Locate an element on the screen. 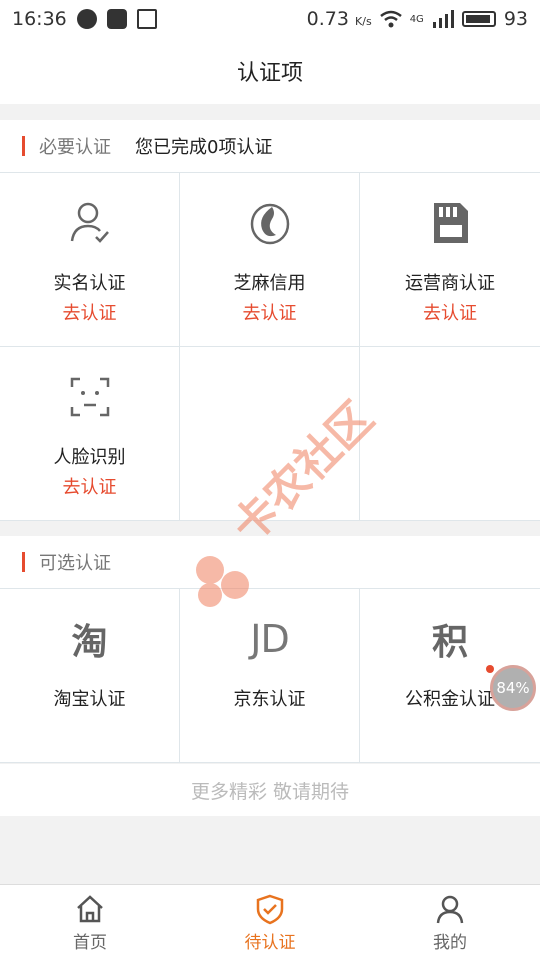 The image size is (540, 960). image-notification-icon is located at coordinates (146, 19).